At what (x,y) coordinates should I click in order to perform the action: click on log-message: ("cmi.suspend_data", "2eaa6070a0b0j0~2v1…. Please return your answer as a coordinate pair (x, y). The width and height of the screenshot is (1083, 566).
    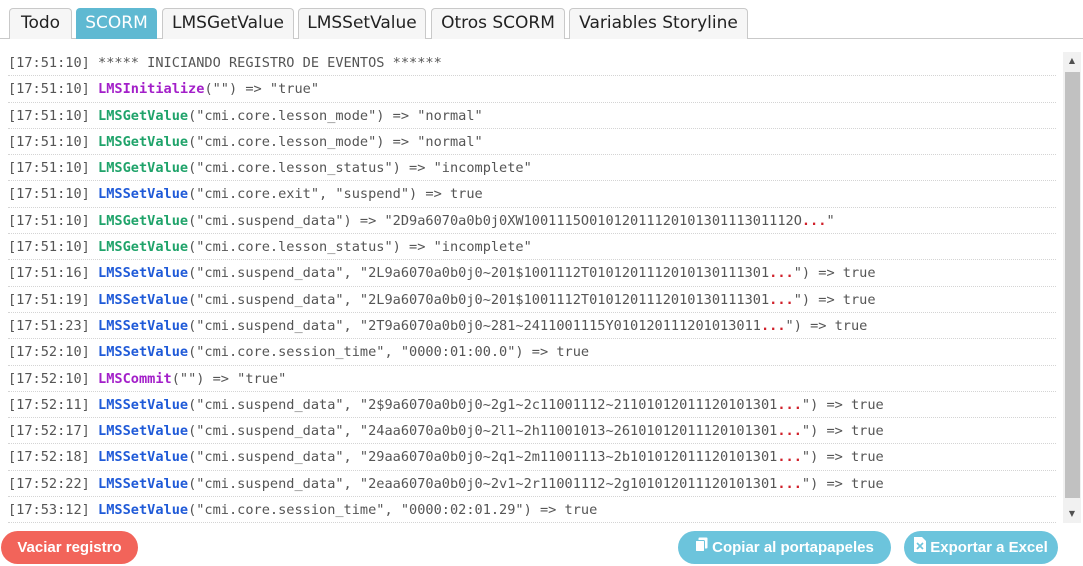
    Looking at the image, I should click on (483, 483).